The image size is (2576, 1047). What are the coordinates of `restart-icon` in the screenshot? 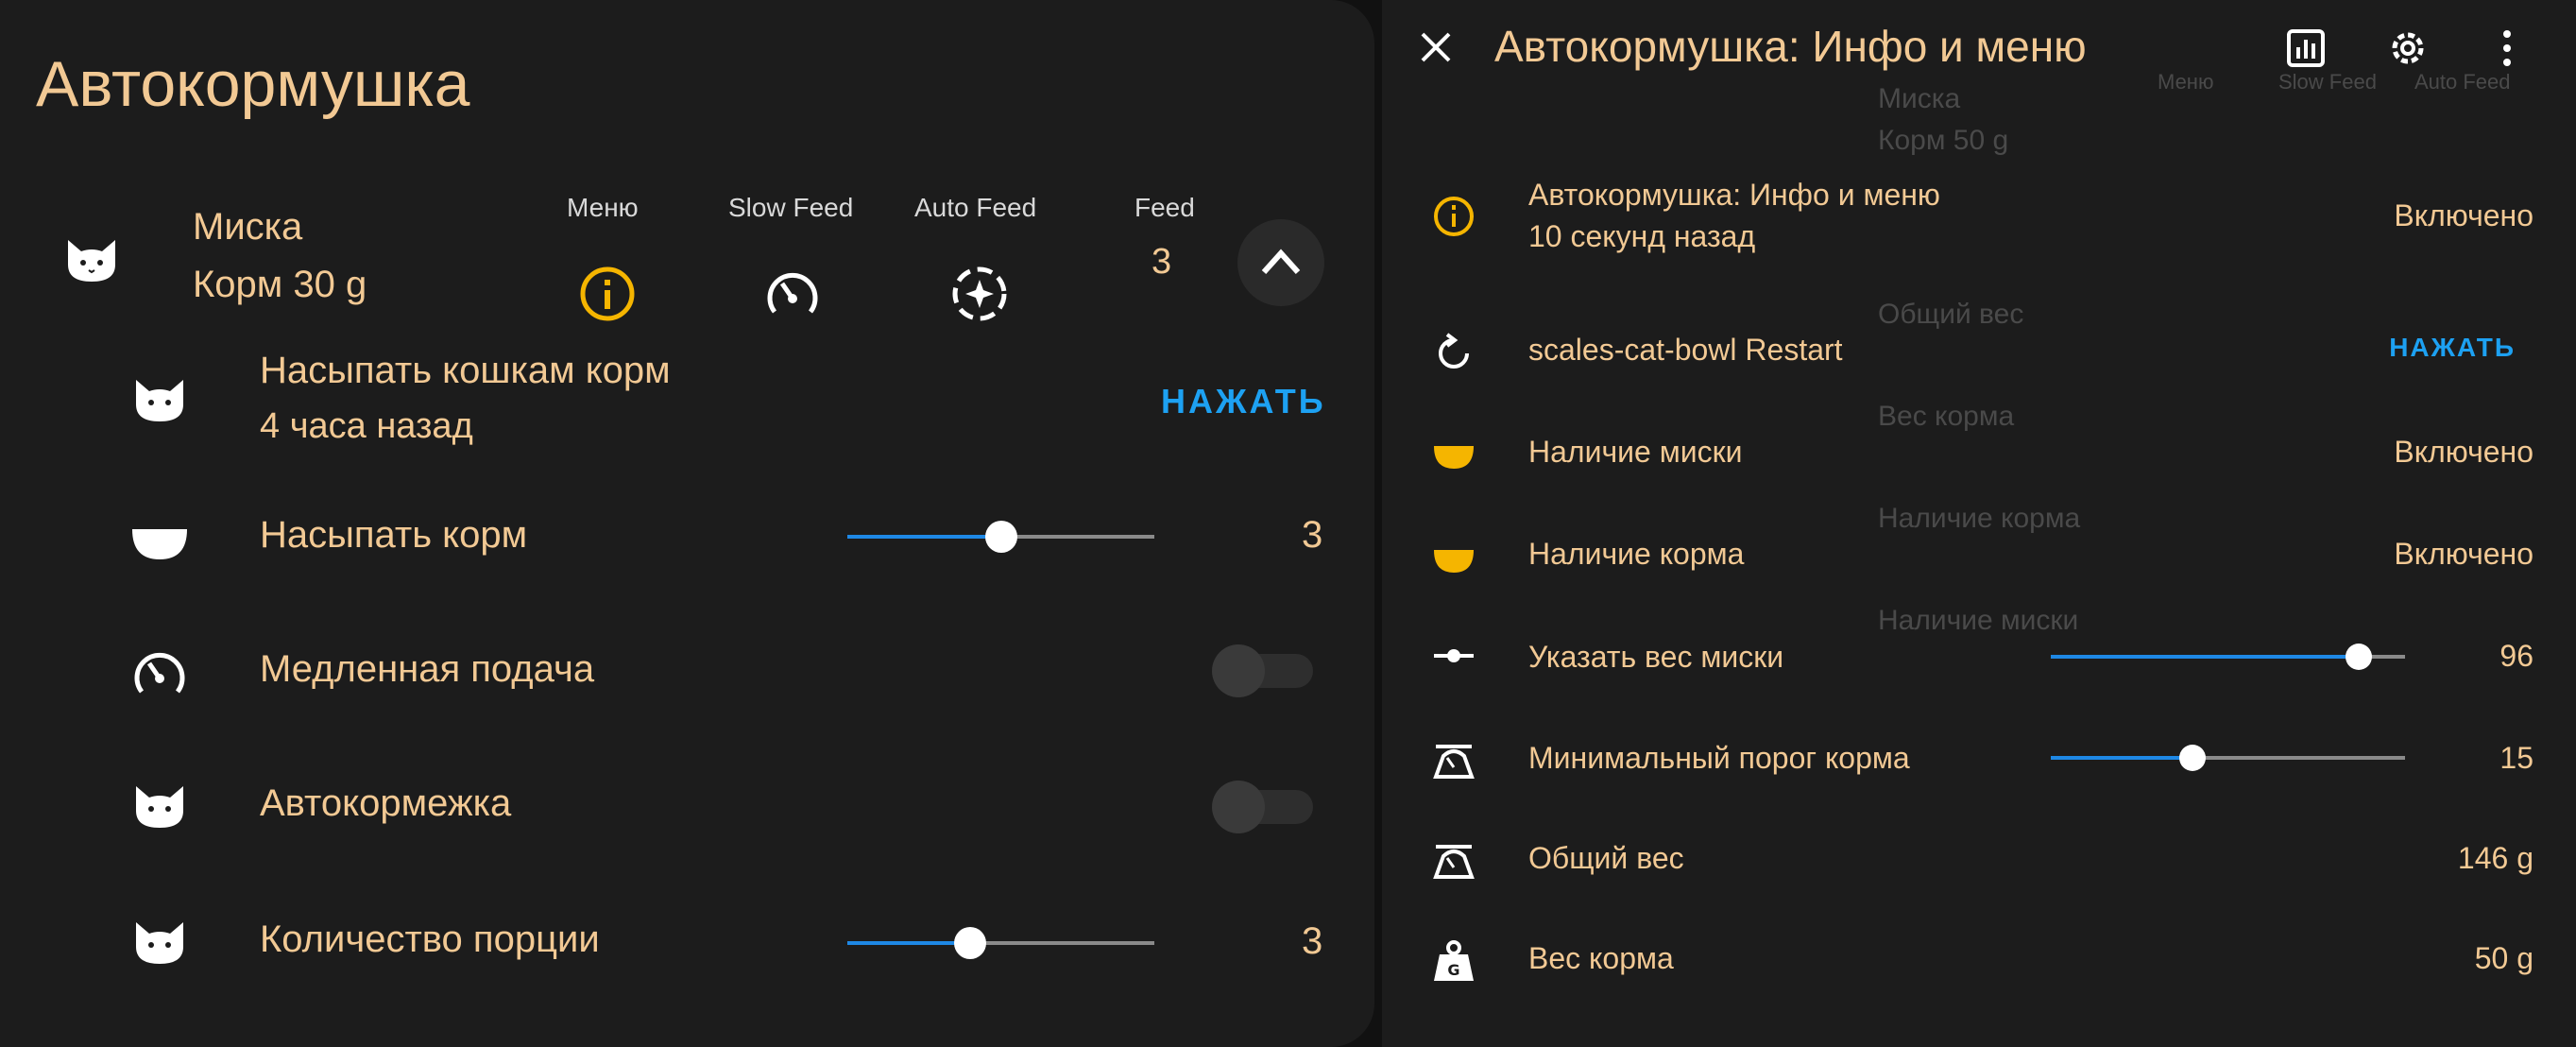 It's located at (1454, 351).